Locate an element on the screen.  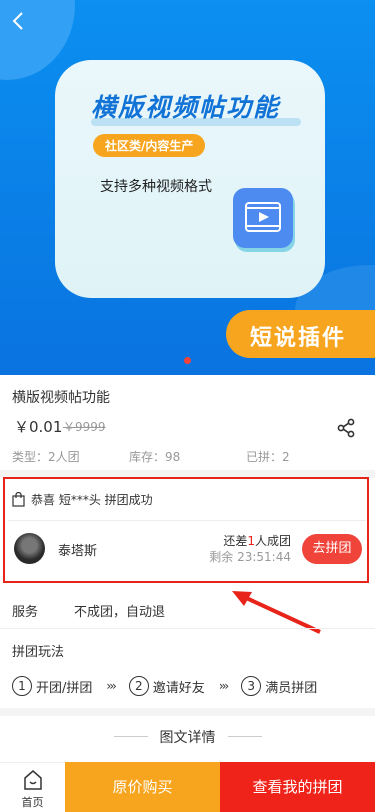
bag-icon is located at coordinates (18, 499).